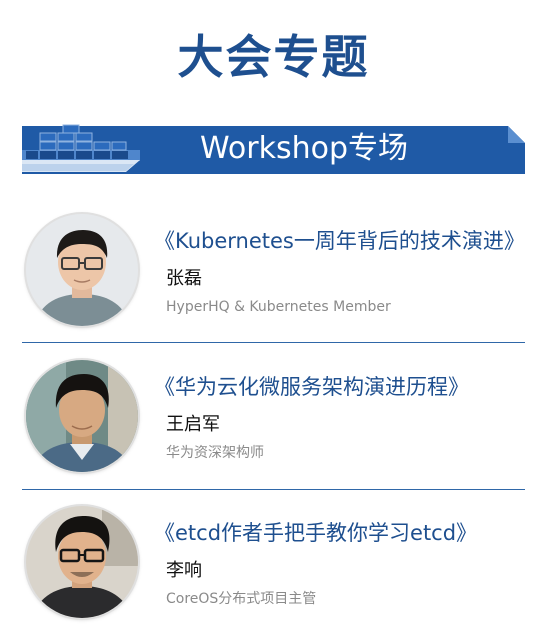  What do you see at coordinates (316, 533) in the screenshot?
I see `talk-title: 《etcd作者手把手教你学习etcd》` at bounding box center [316, 533].